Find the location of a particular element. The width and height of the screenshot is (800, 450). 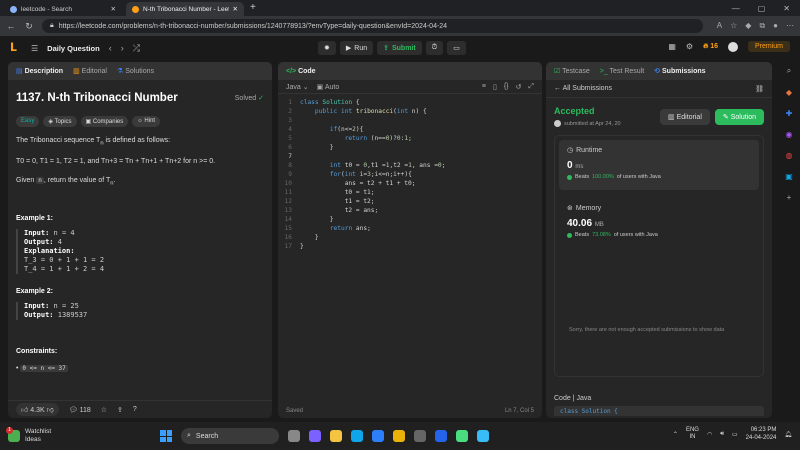

tab-editorial: ▥ Editorial is located at coordinates (90, 71).